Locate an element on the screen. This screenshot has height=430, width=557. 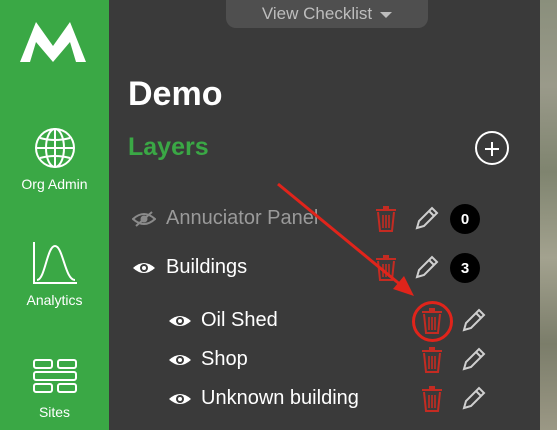
layer-count-badge: 0 is located at coordinates (465, 219).